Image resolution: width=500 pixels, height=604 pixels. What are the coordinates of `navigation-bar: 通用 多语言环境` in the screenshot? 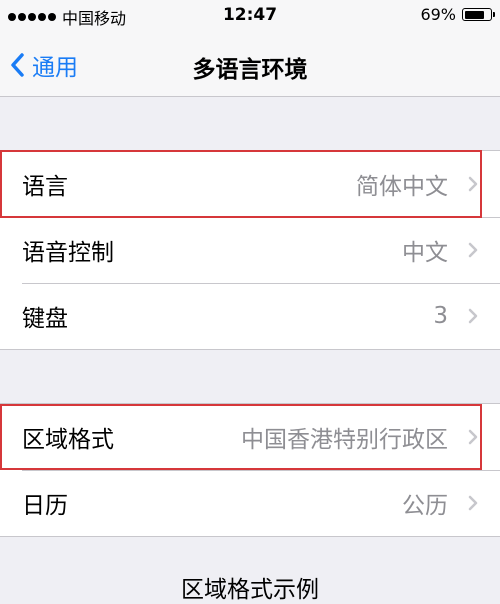 It's located at (250, 64).